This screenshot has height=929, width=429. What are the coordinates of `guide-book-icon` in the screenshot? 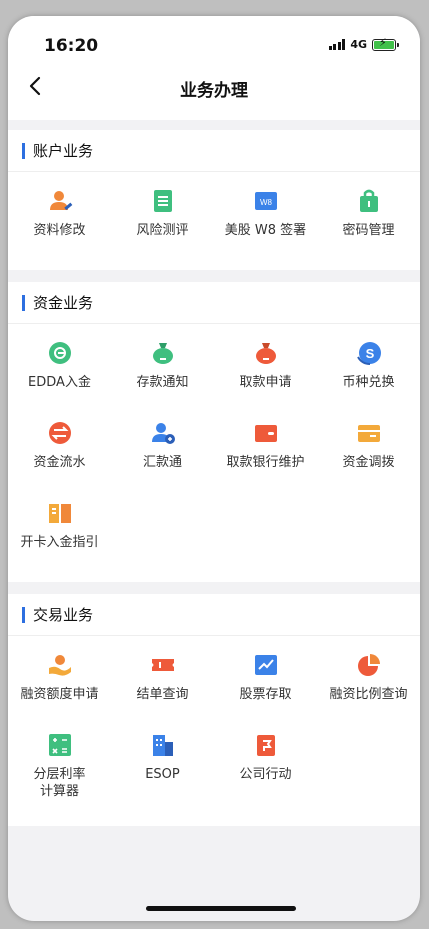 It's located at (59, 513).